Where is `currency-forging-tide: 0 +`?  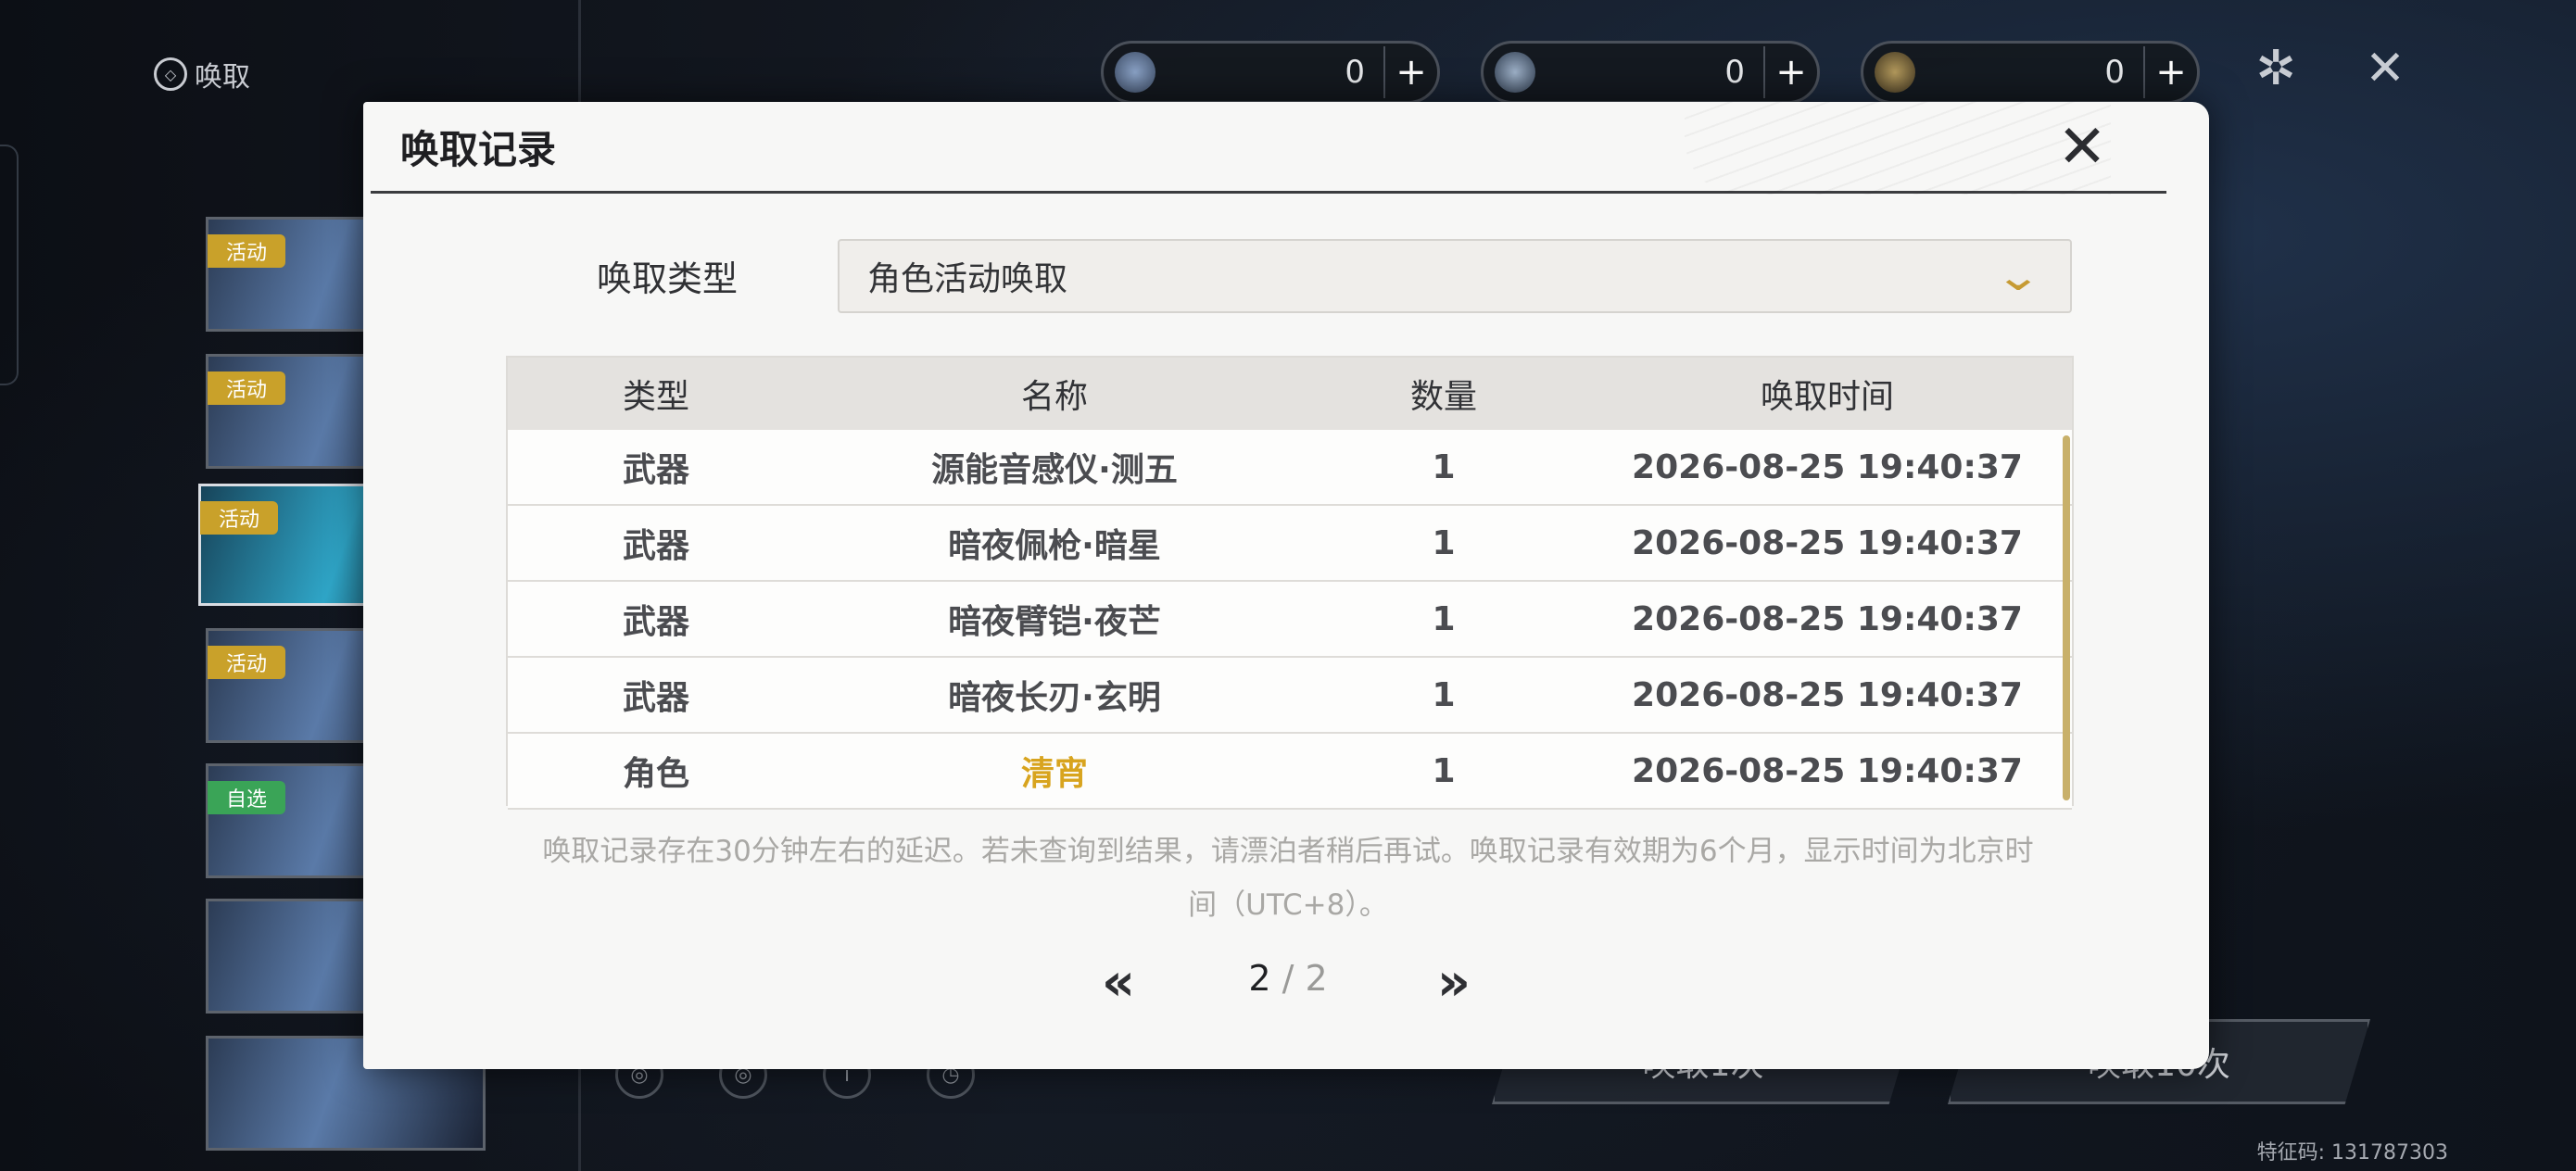 currency-forging-tide: 0 + is located at coordinates (2030, 73).